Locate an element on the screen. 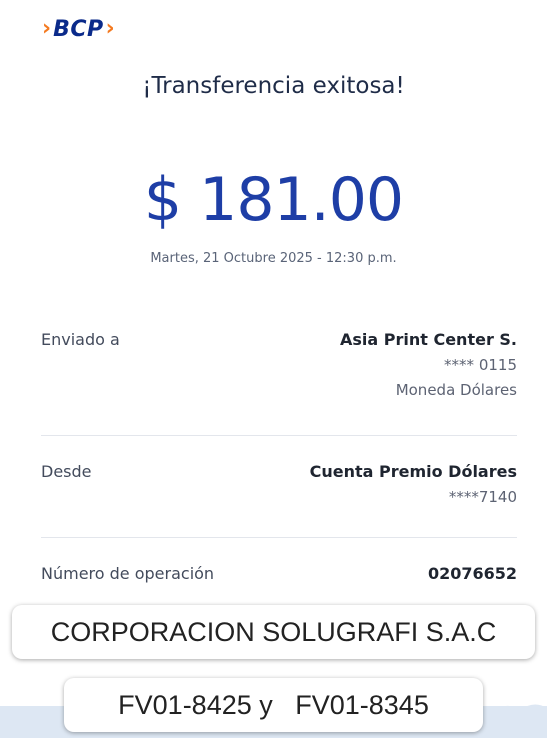 The height and width of the screenshot is (738, 547). operation-details: 02076652 is located at coordinates (472, 573).